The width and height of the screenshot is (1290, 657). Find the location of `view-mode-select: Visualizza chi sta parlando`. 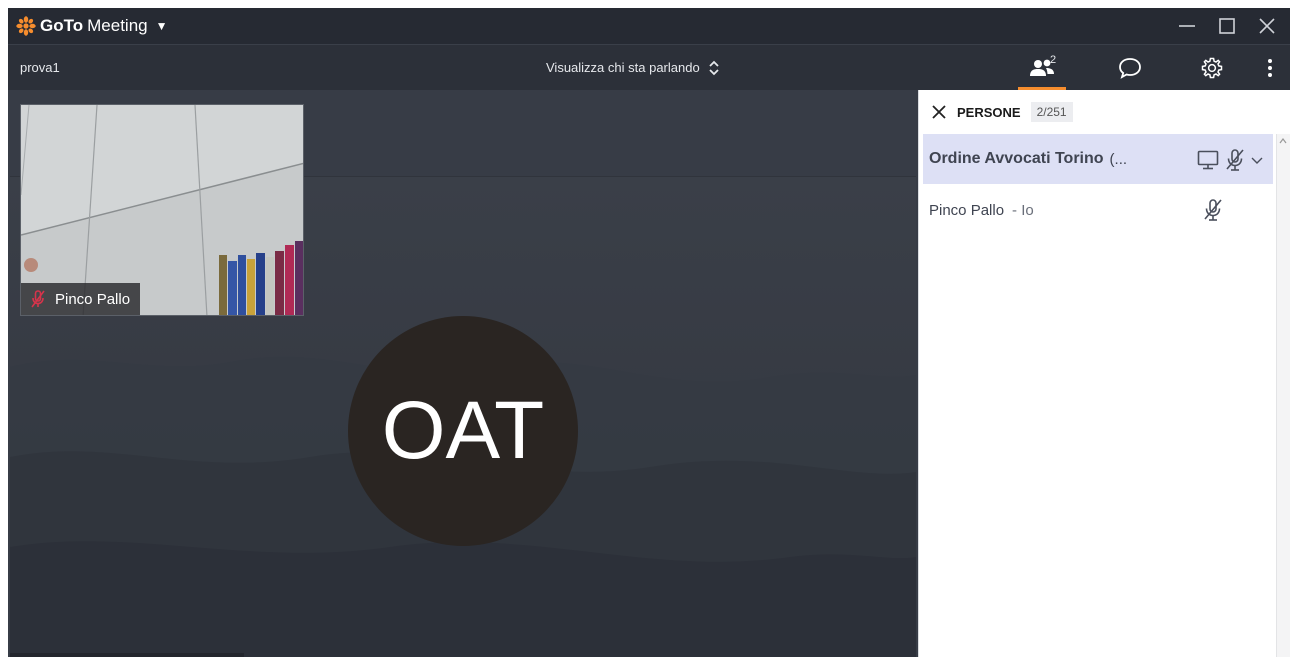

view-mode-select: Visualizza chi sta parlando is located at coordinates (633, 68).